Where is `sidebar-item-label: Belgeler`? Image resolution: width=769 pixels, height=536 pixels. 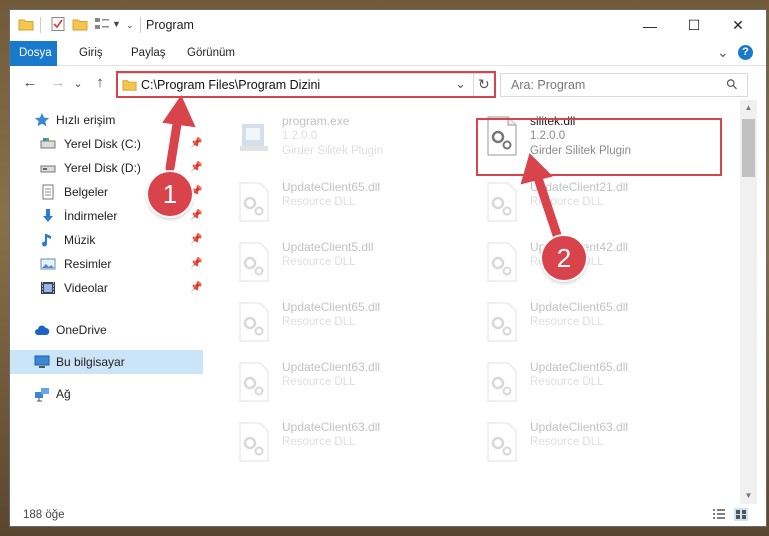
sidebar-item-label: Belgeler is located at coordinates (86, 192).